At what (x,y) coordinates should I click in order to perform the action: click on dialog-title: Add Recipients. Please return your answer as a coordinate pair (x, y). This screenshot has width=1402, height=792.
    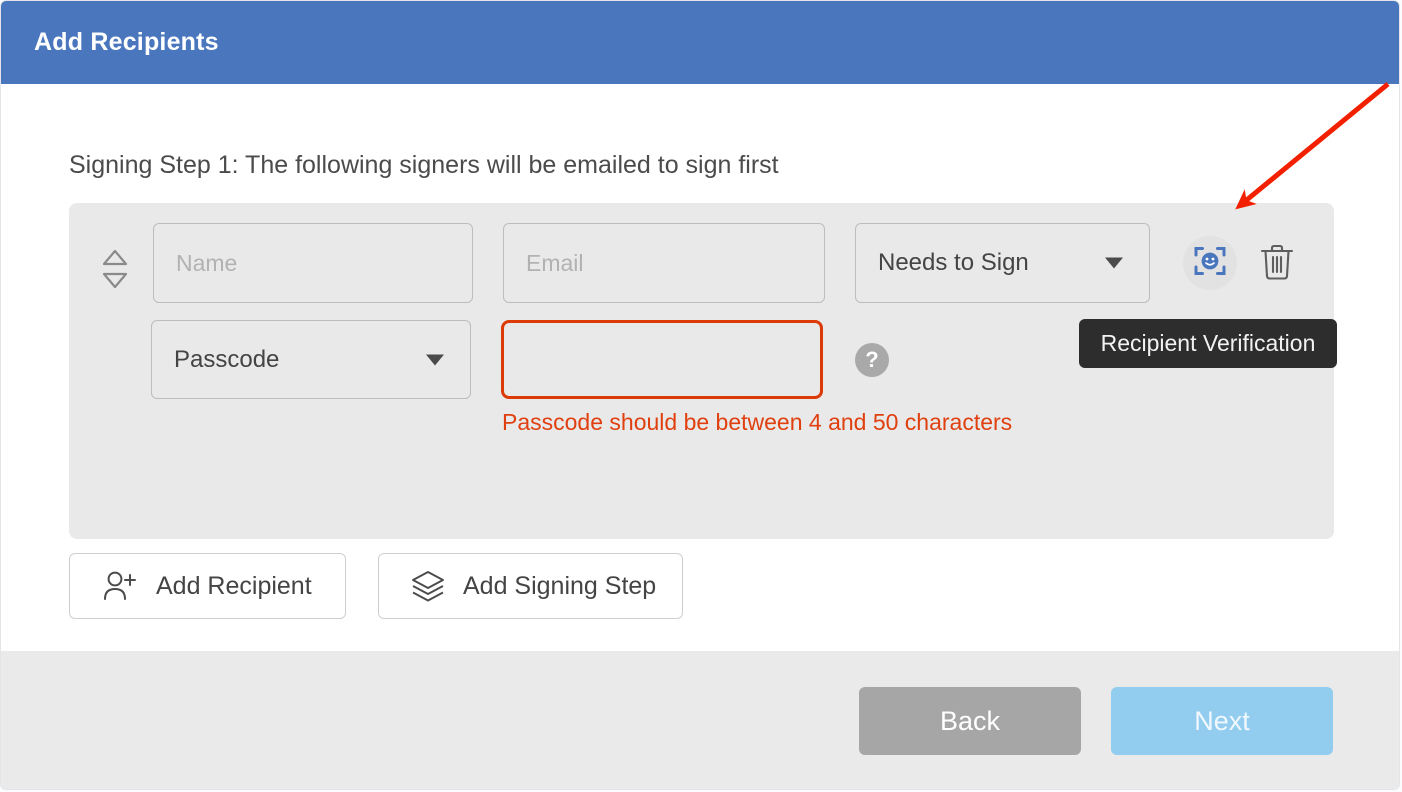
    Looking at the image, I should click on (126, 42).